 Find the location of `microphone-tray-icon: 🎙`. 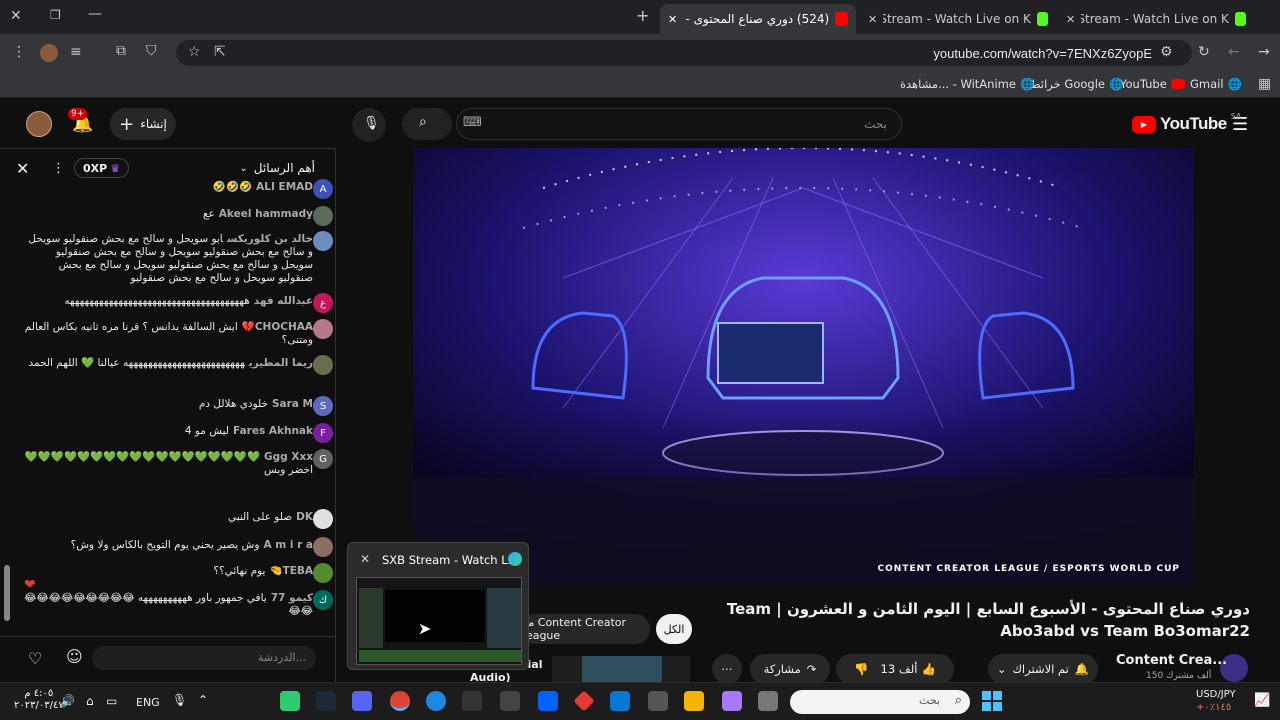

microphone-tray-icon: 🎙 is located at coordinates (179, 700).